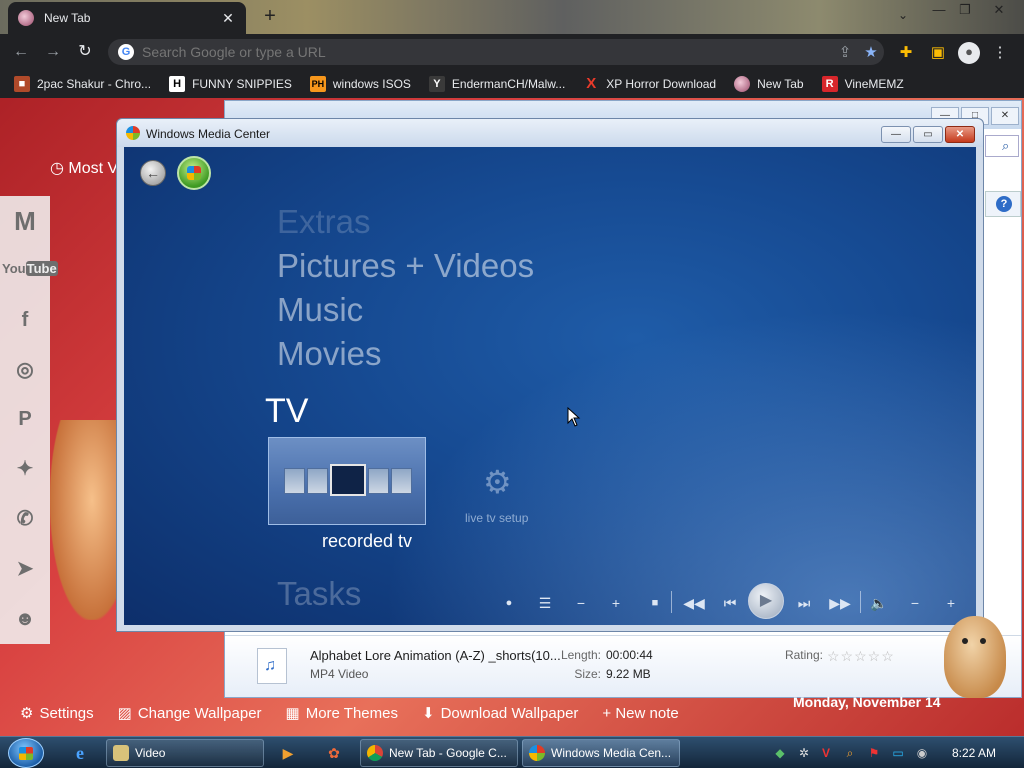 This screenshot has width=1024, height=768. Describe the element at coordinates (969, 53) in the screenshot. I see `profile-avatar-icon: ●` at that location.